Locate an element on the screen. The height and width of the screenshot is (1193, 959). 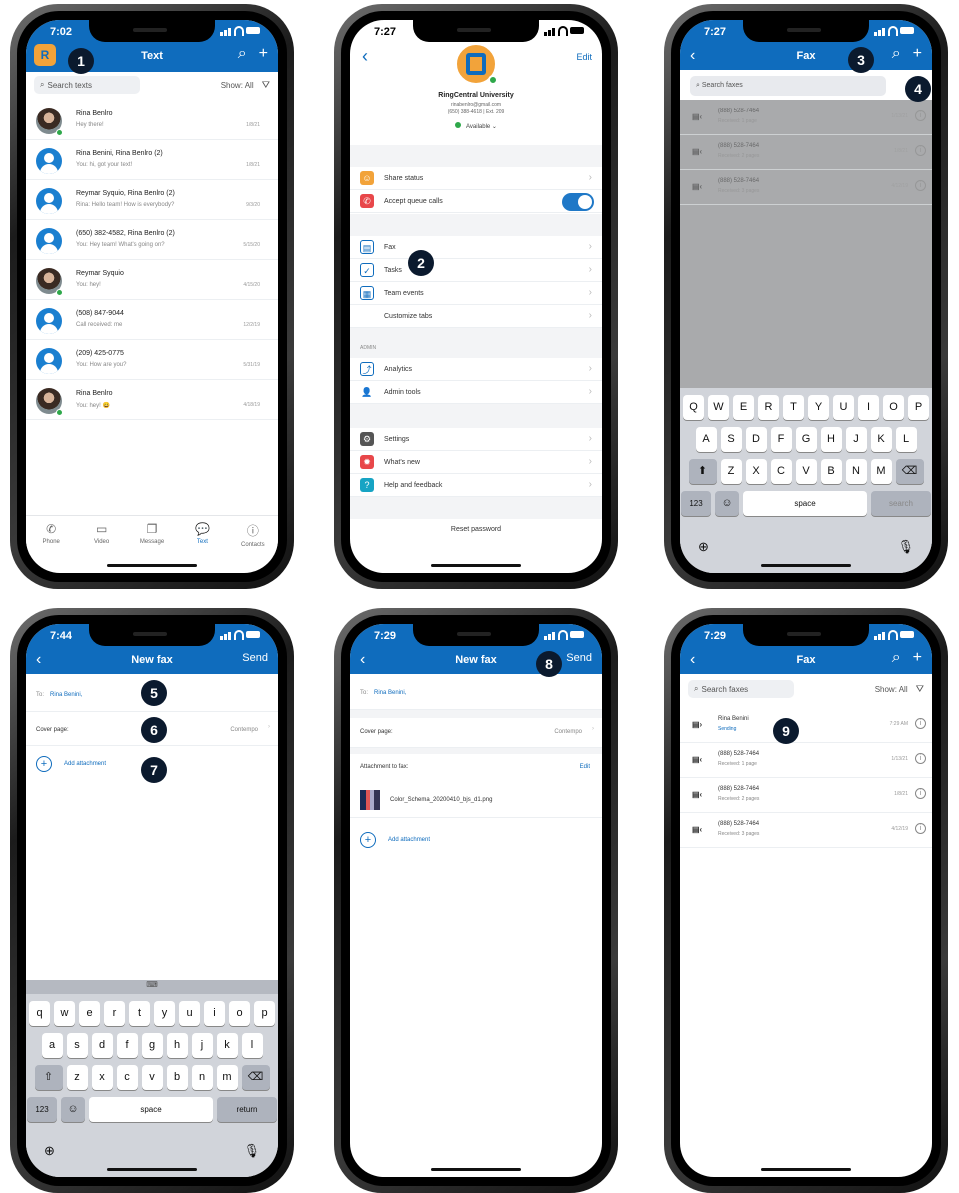
key-p: p is located at coordinates (264, 1013).